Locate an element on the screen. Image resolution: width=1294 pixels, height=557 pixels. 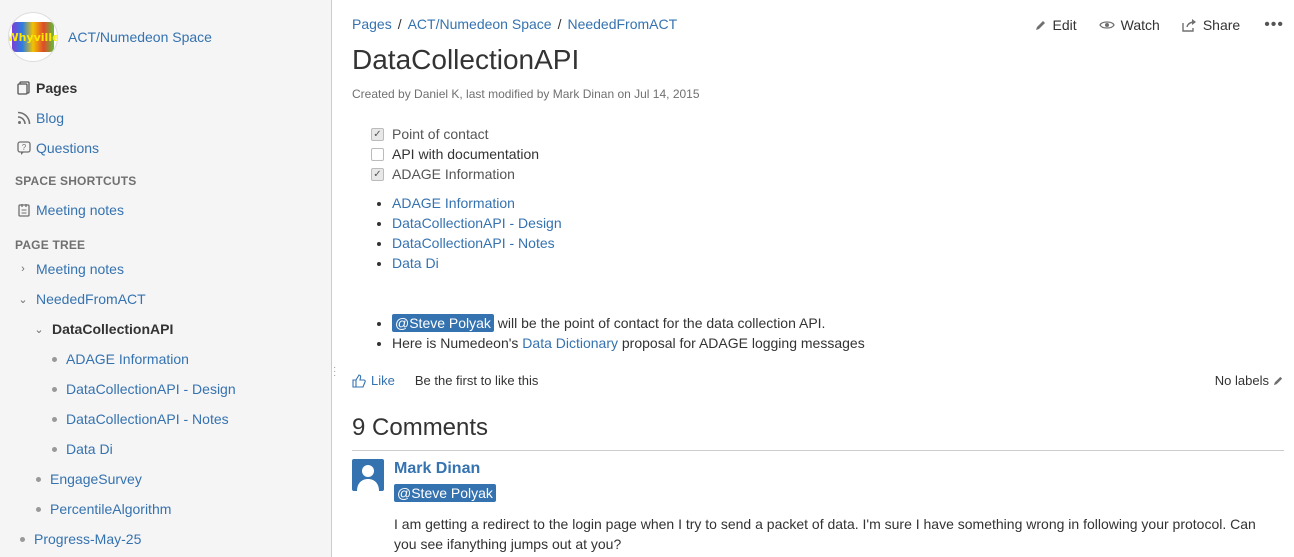
like-status: Be the first to like this is located at coordinates (476, 380).